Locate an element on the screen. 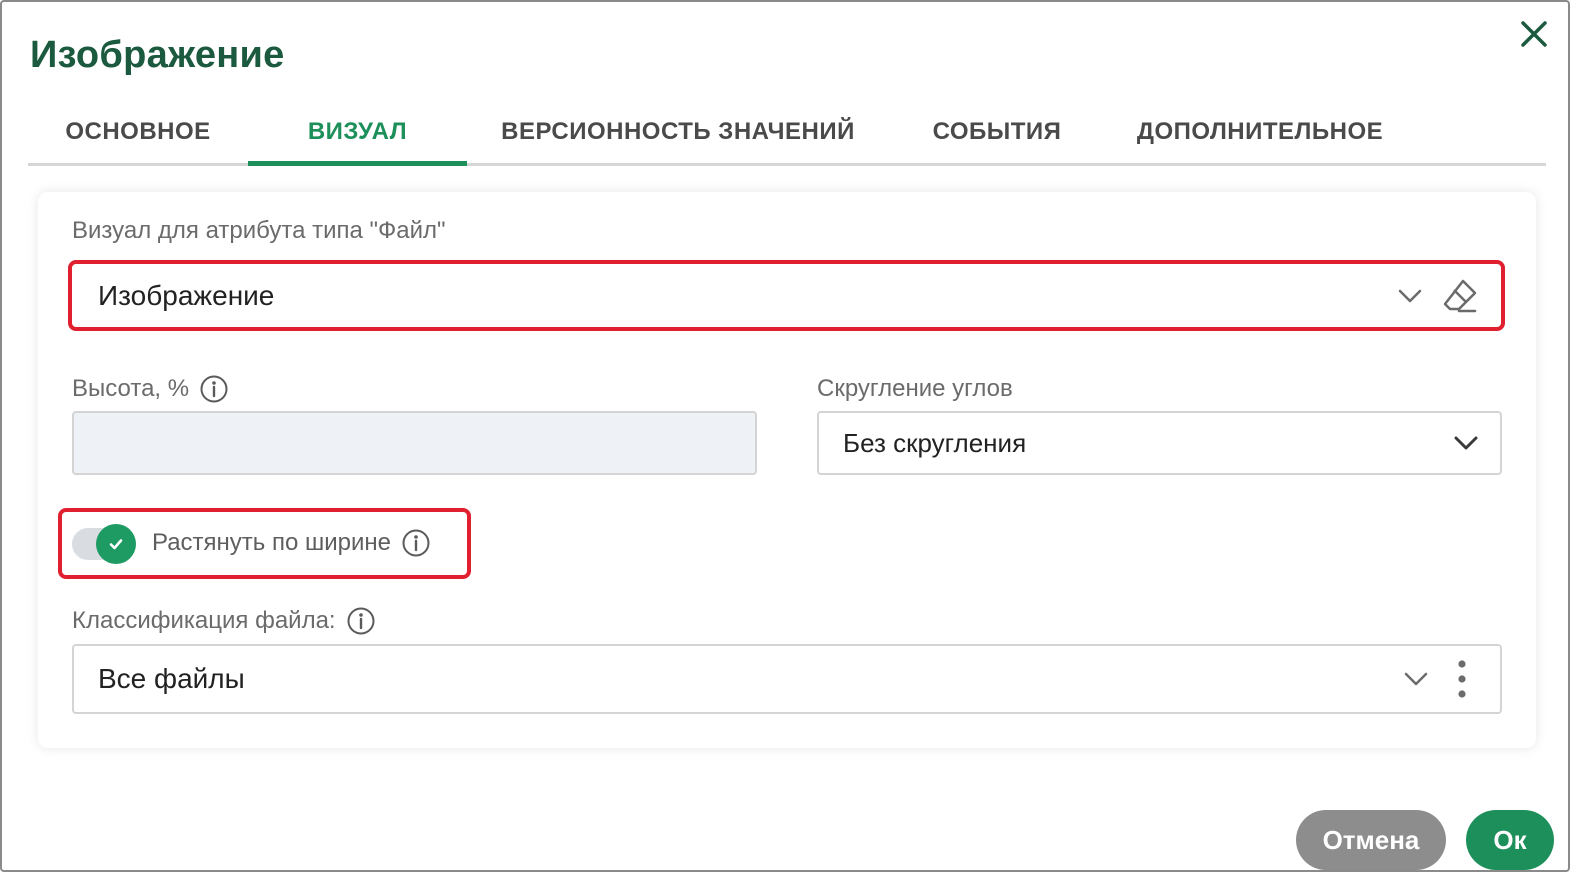 Image resolution: width=1570 pixels, height=872 pixels. file-classification-label-text: Классификация файла: is located at coordinates (204, 620).